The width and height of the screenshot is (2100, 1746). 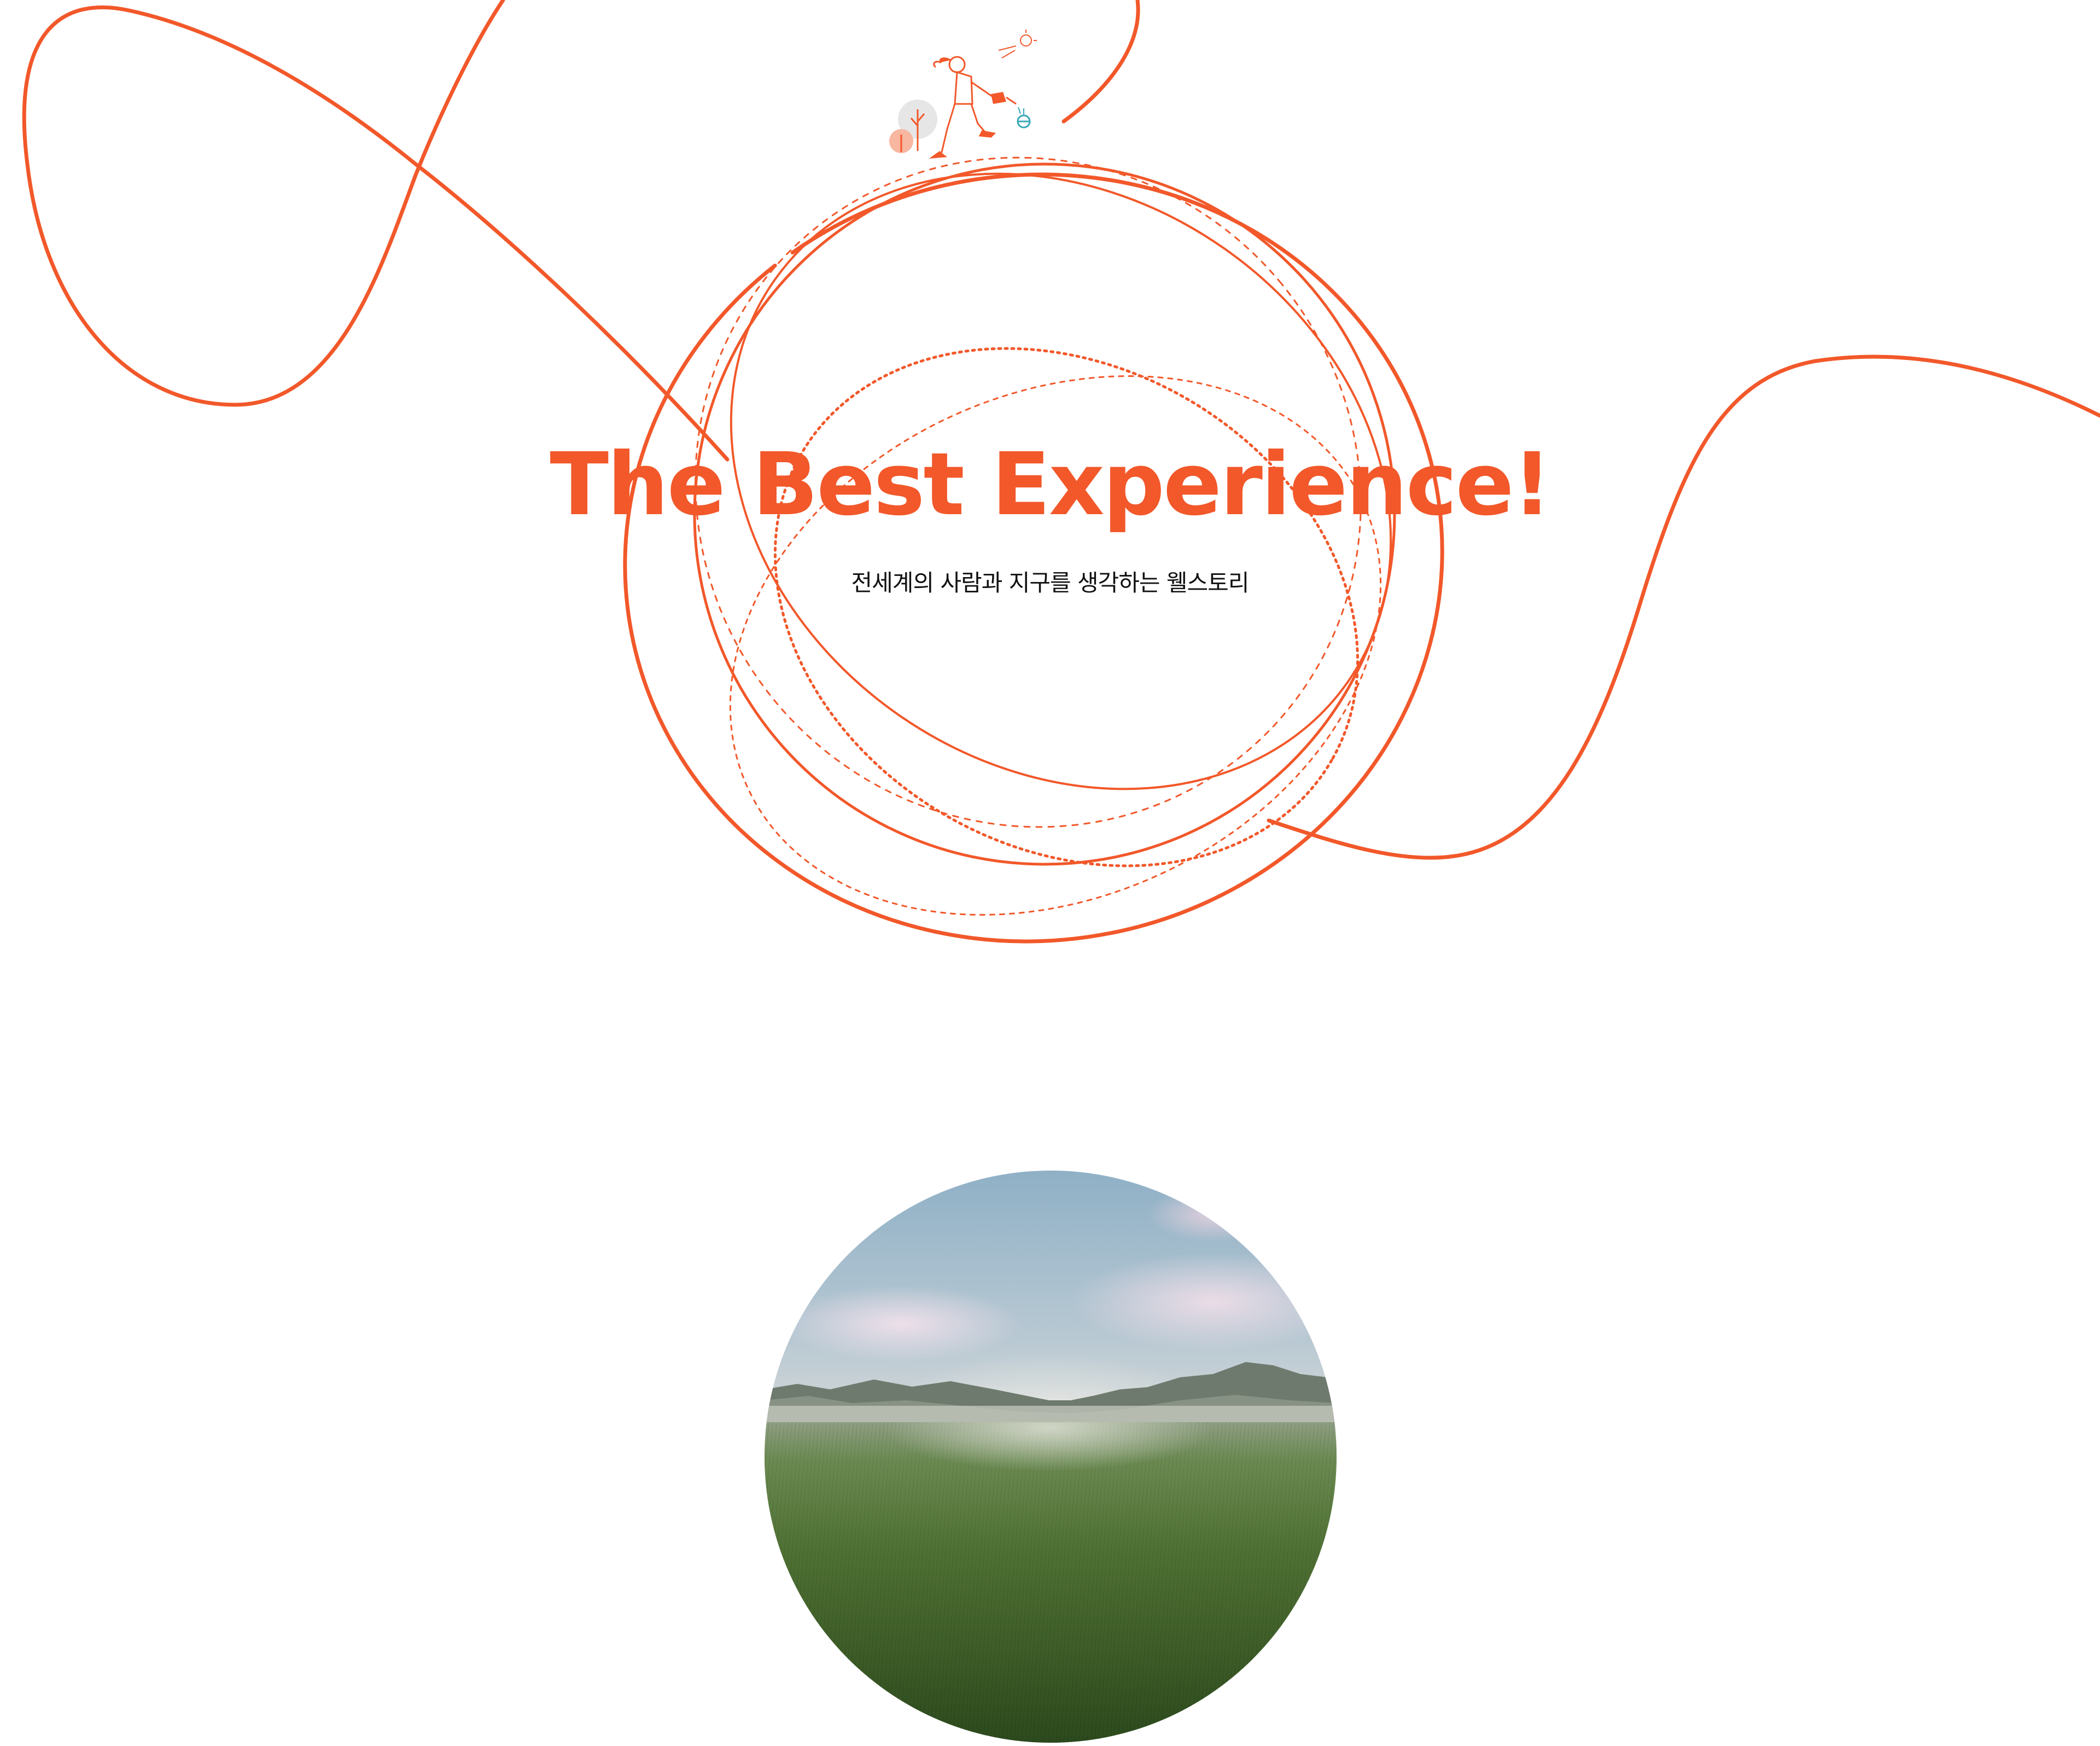 What do you see at coordinates (1050, 484) in the screenshot?
I see `hero-title: The Best Experience!` at bounding box center [1050, 484].